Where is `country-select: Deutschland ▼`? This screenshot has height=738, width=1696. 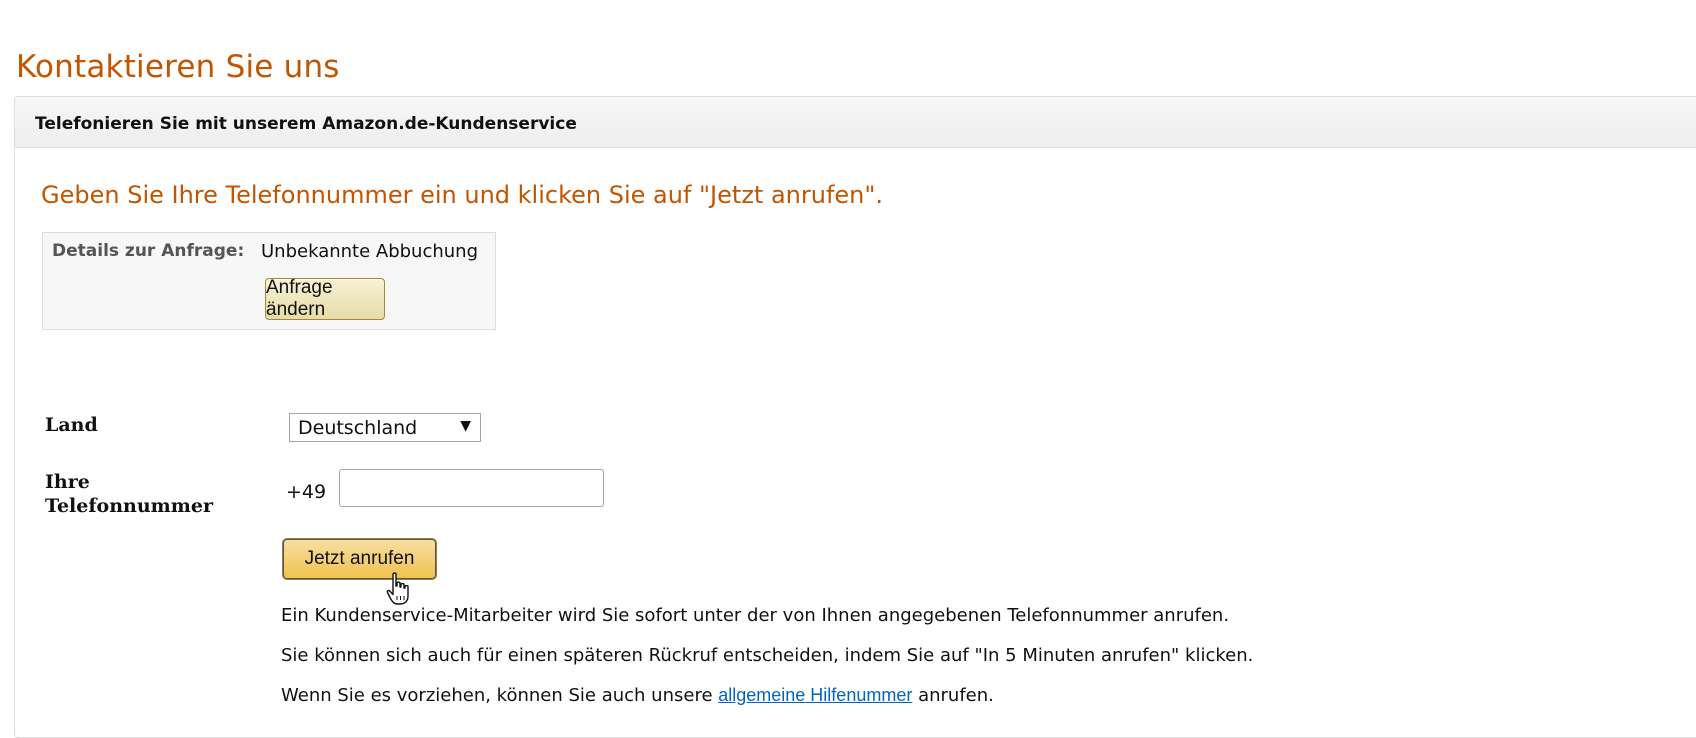 country-select: Deutschland ▼ is located at coordinates (385, 427).